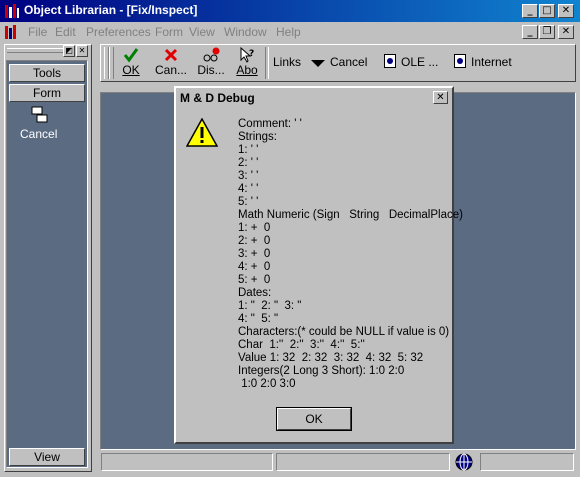 The width and height of the screenshot is (580, 477). I want to click on ole-document-icon, so click(390, 61).